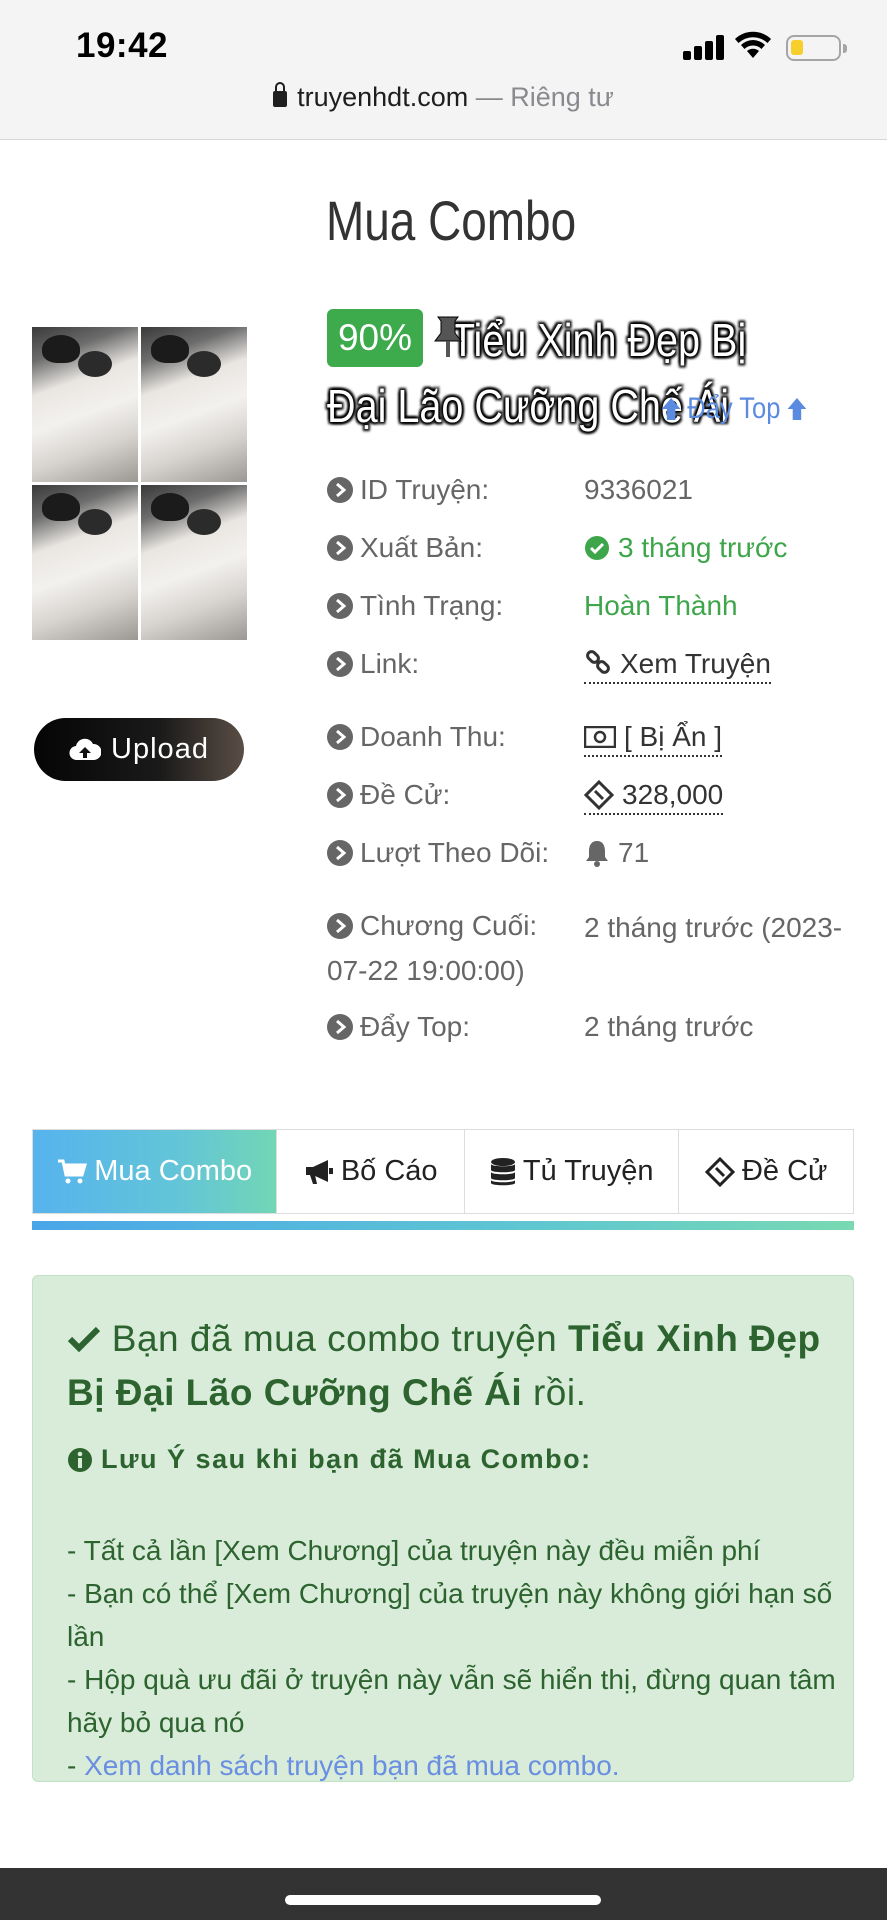 This screenshot has width=887, height=1920. I want to click on check-circle-icon, so click(597, 548).